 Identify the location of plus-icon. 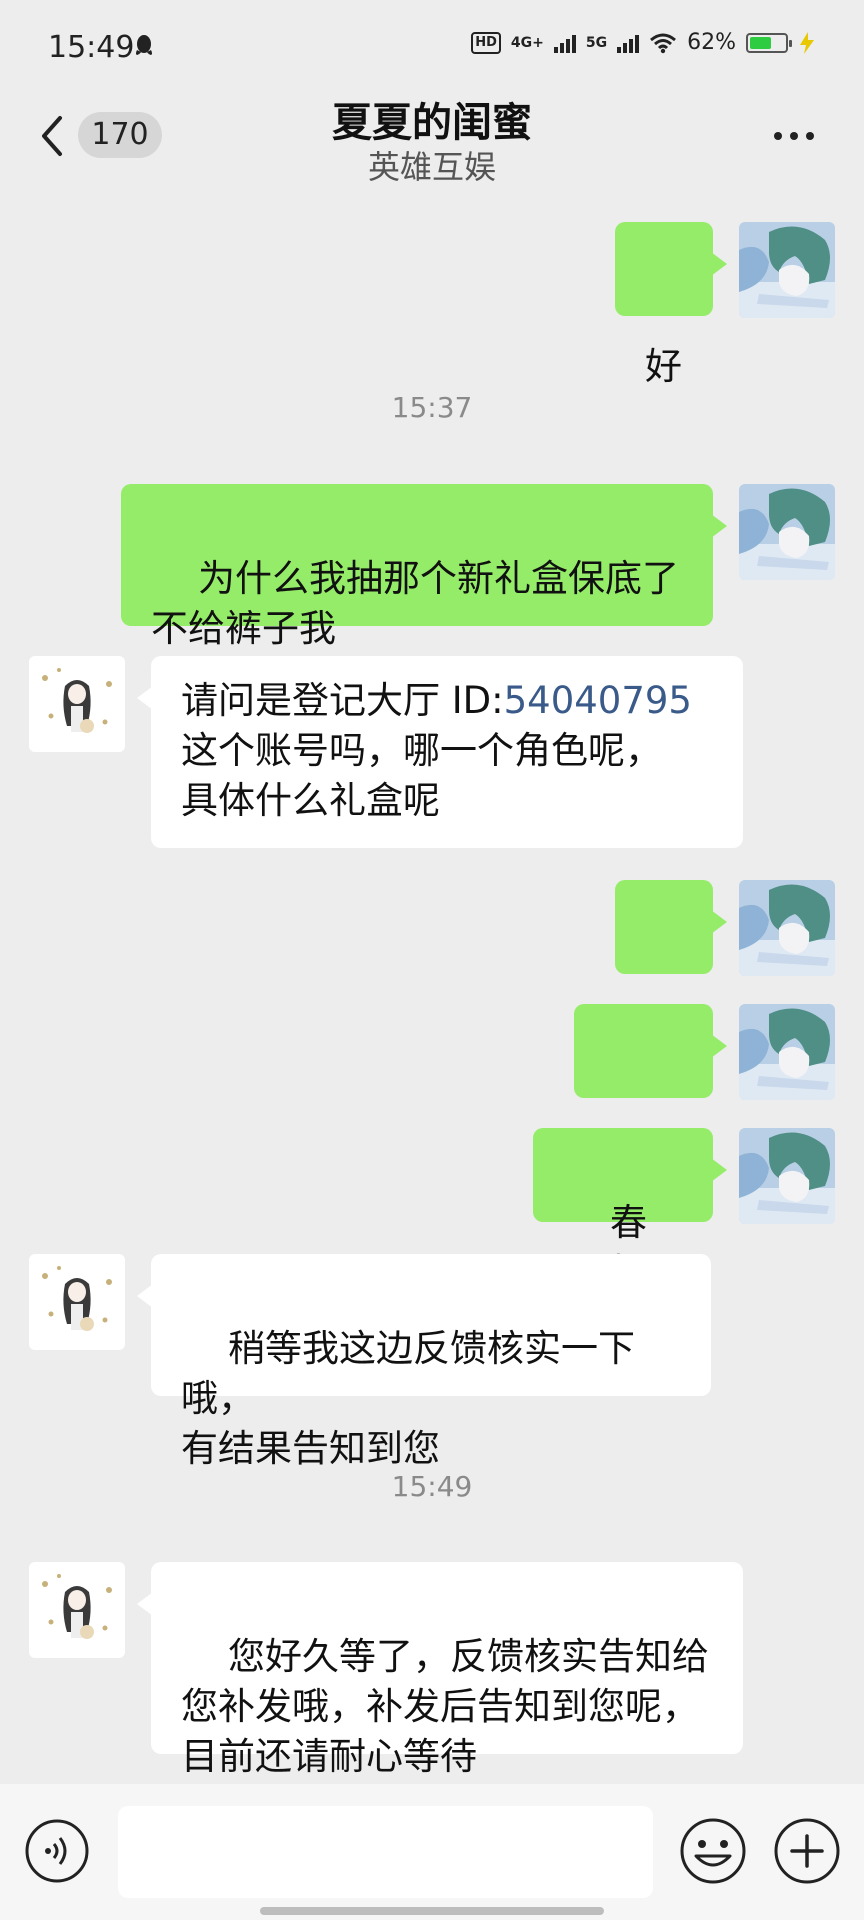
(807, 1851).